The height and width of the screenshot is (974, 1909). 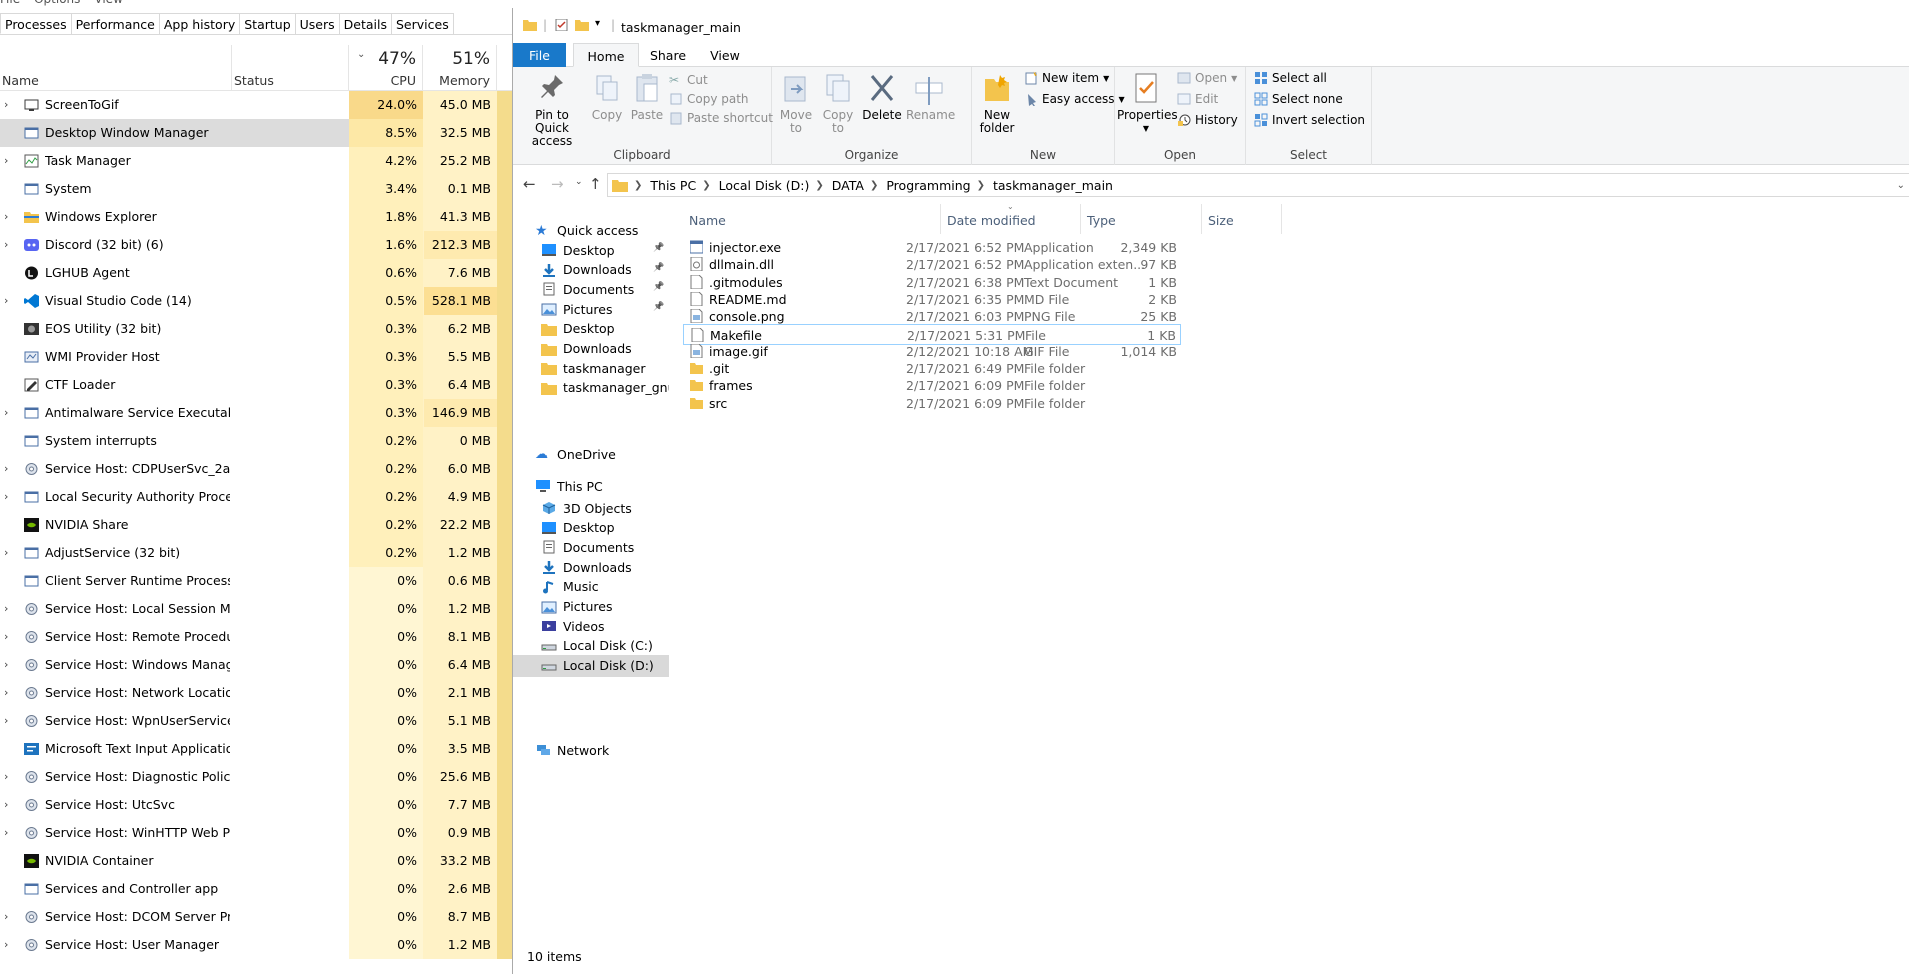 What do you see at coordinates (725, 55) in the screenshot?
I see `ribbon-tab-view: View` at bounding box center [725, 55].